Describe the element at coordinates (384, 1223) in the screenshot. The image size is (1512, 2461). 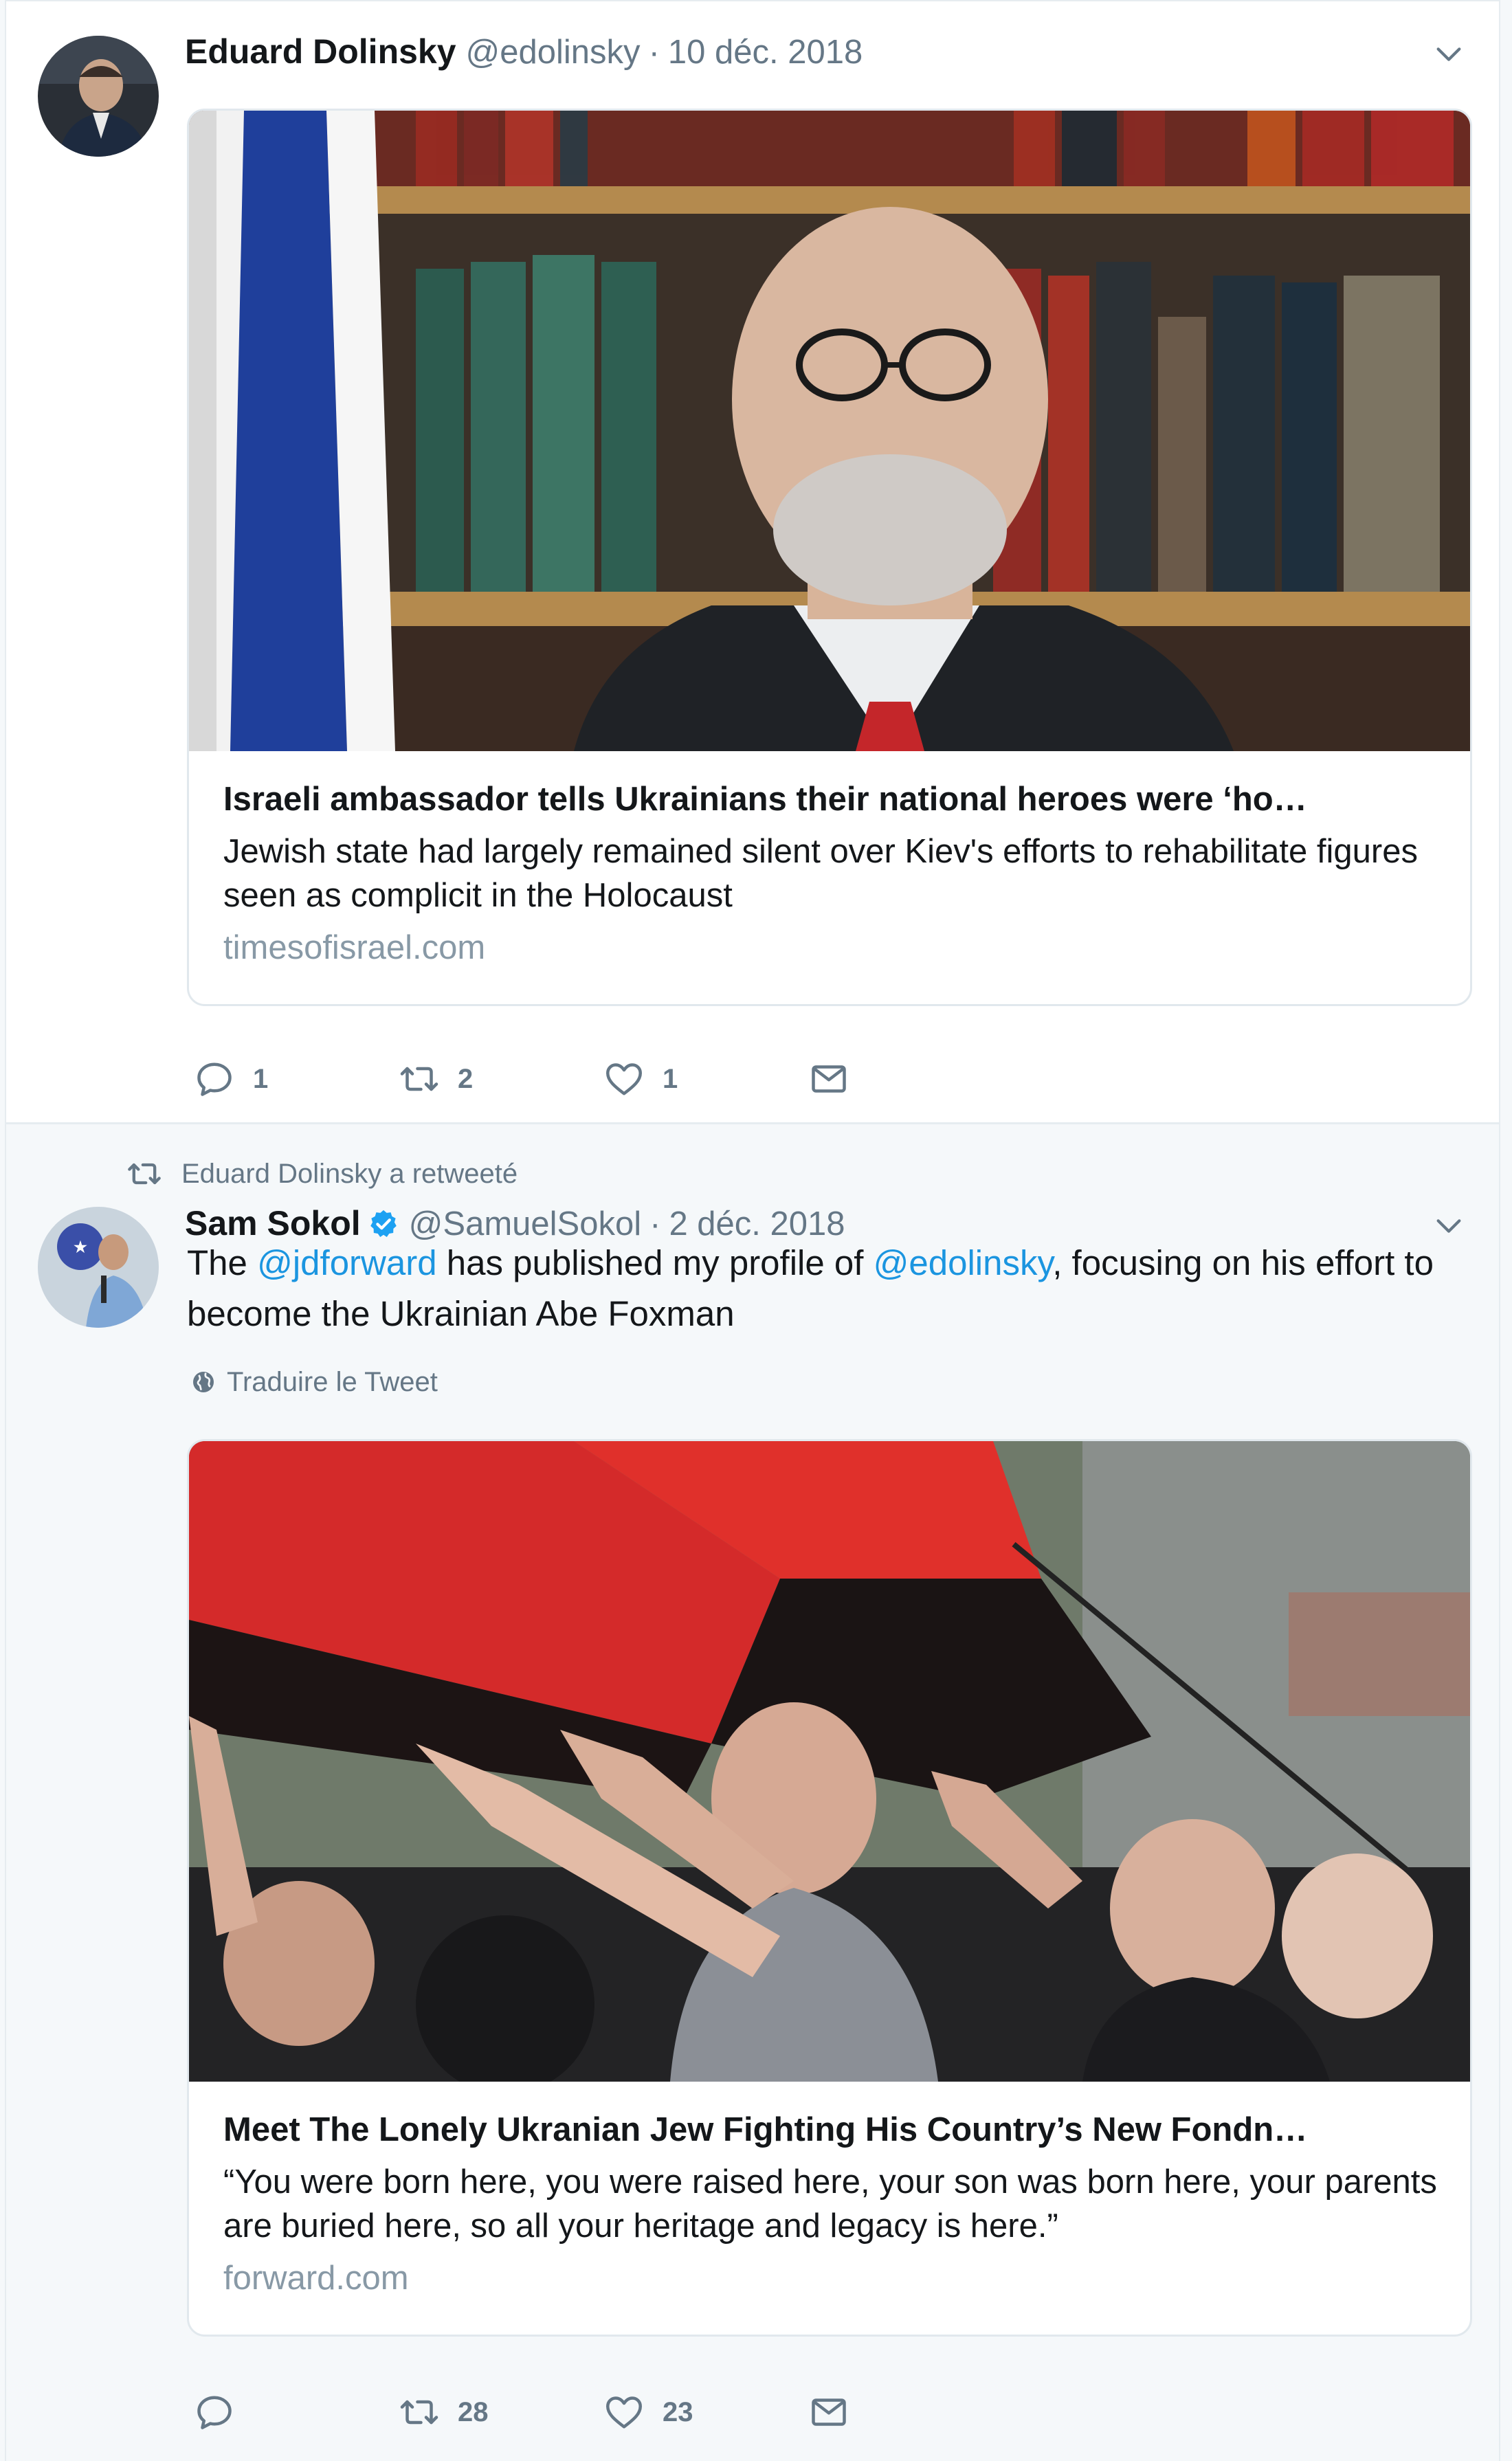
I see `verified-icon` at that location.